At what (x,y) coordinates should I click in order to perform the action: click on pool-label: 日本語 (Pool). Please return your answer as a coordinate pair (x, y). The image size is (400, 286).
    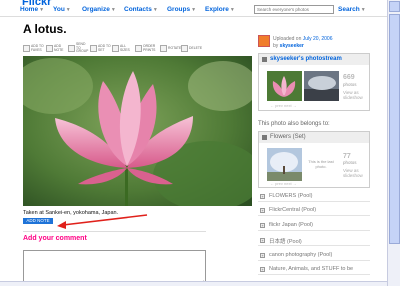
    Looking at the image, I should click on (285, 241).